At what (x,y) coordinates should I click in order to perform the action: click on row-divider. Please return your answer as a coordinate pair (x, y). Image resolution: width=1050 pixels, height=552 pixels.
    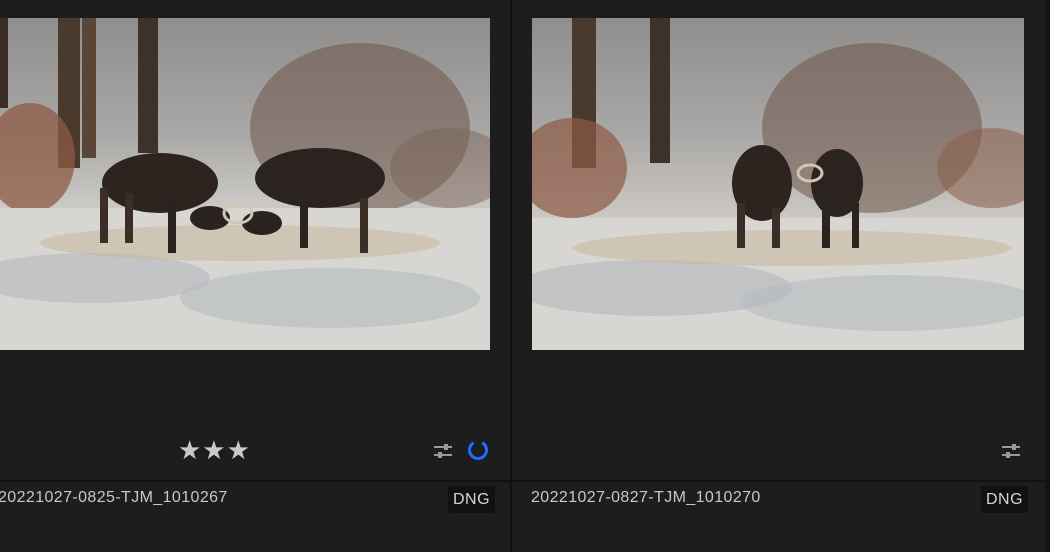
    Looking at the image, I should click on (525, 481).